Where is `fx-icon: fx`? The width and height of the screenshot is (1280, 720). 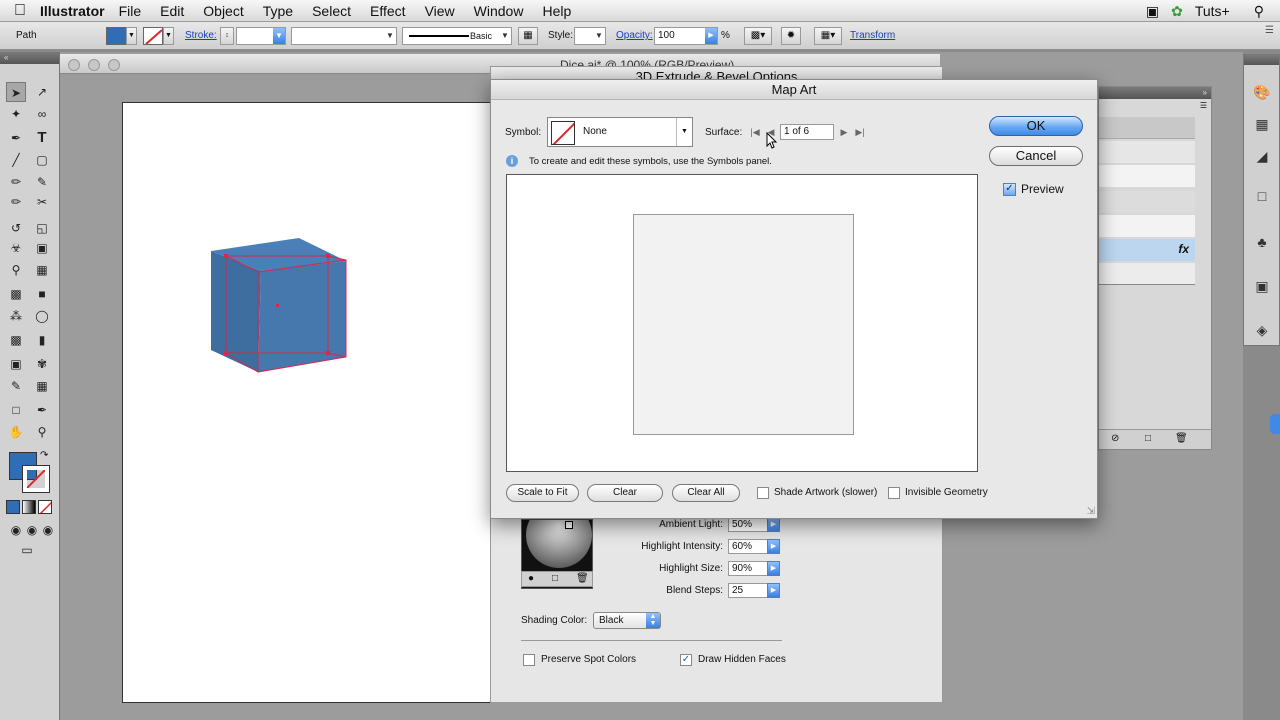 fx-icon: fx is located at coordinates (1183, 249).